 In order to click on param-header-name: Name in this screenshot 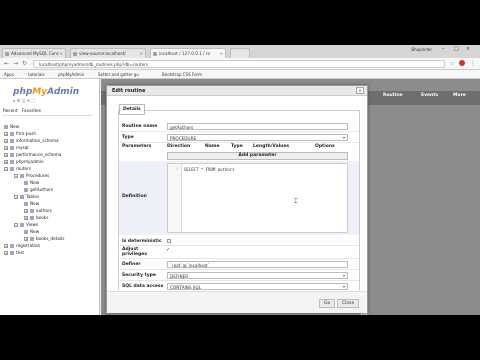, I will do `click(212, 146)`.